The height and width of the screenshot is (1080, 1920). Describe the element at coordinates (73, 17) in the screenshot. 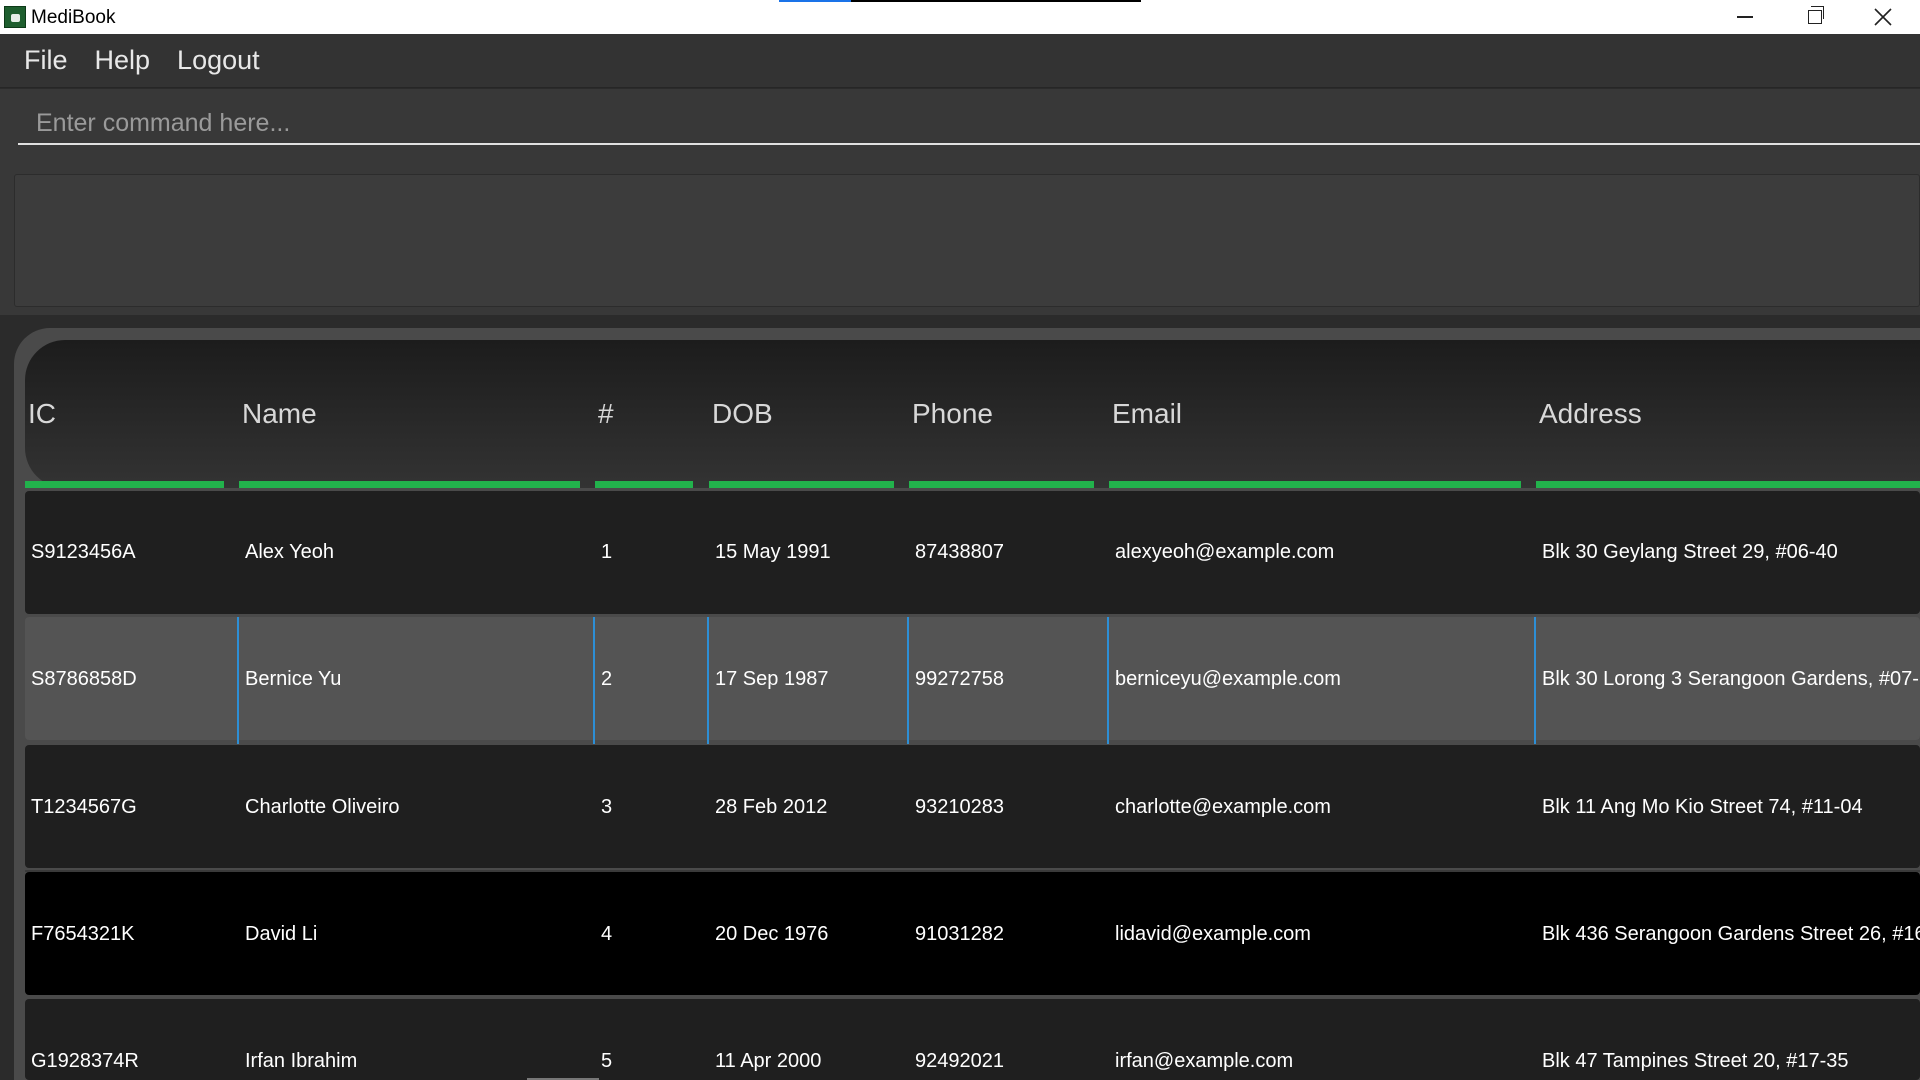

I see `window-title: MediBook` at that location.